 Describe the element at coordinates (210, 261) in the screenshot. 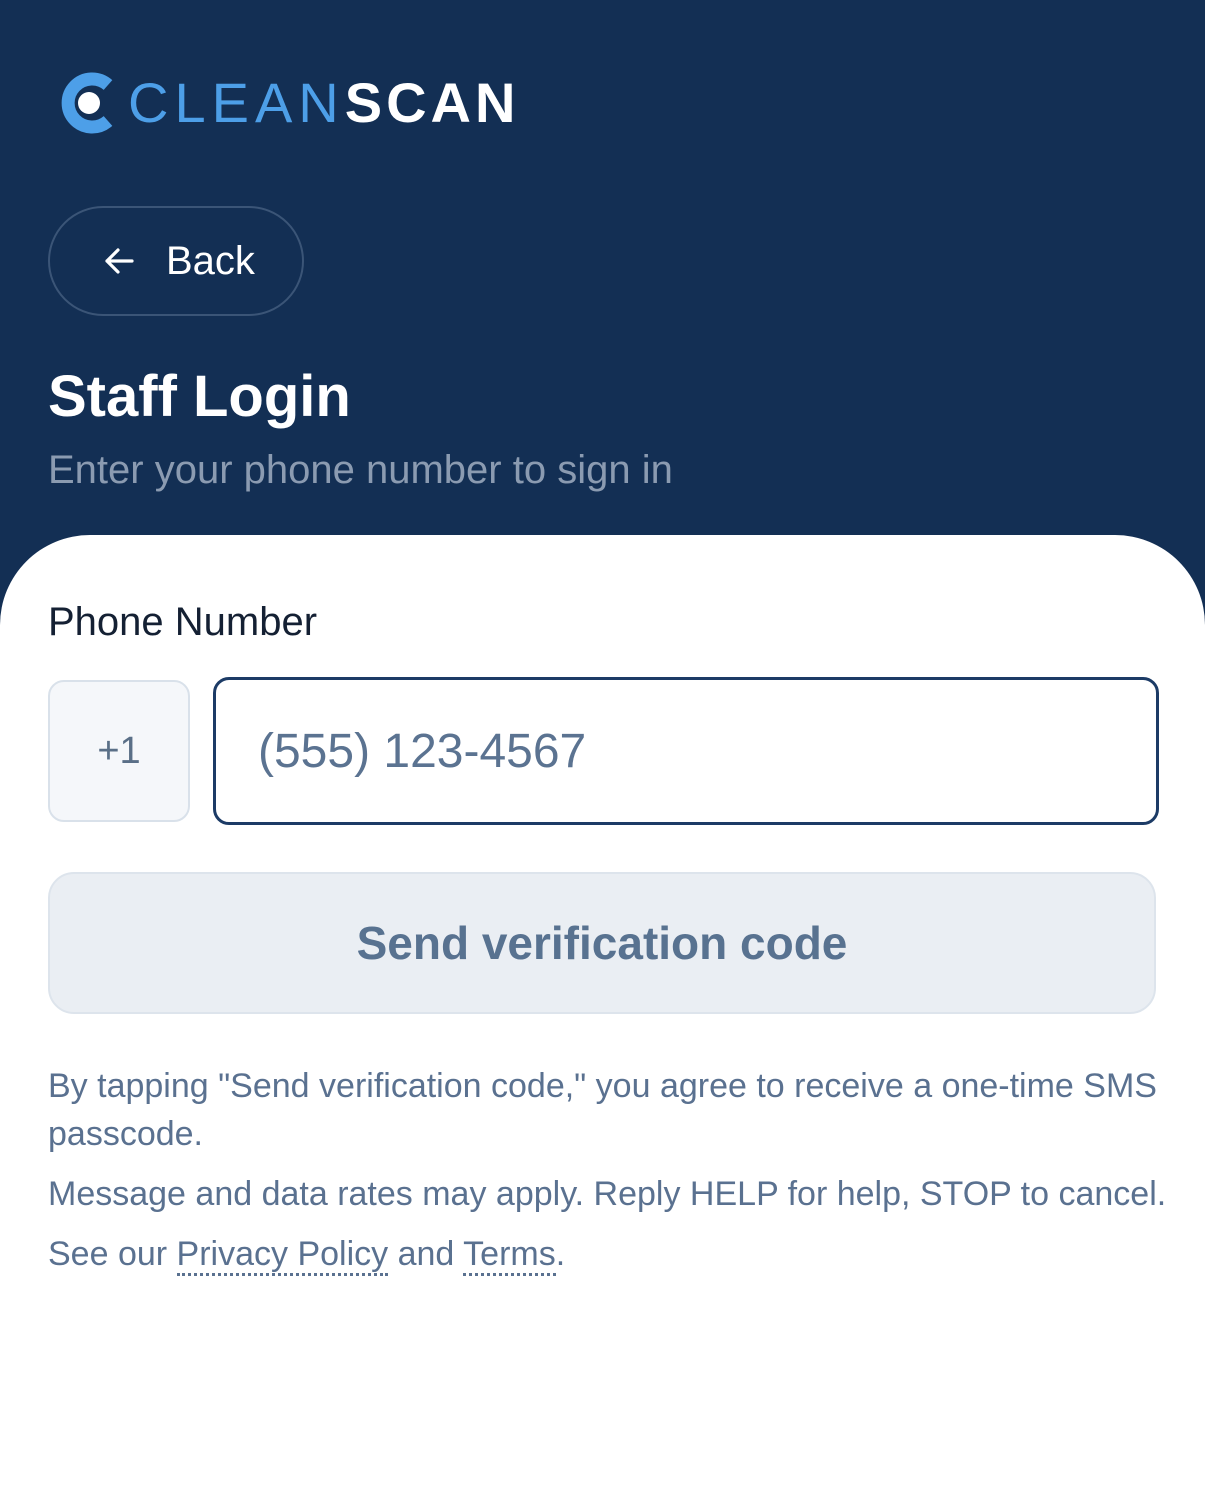

I see `back-button-label: Back` at that location.